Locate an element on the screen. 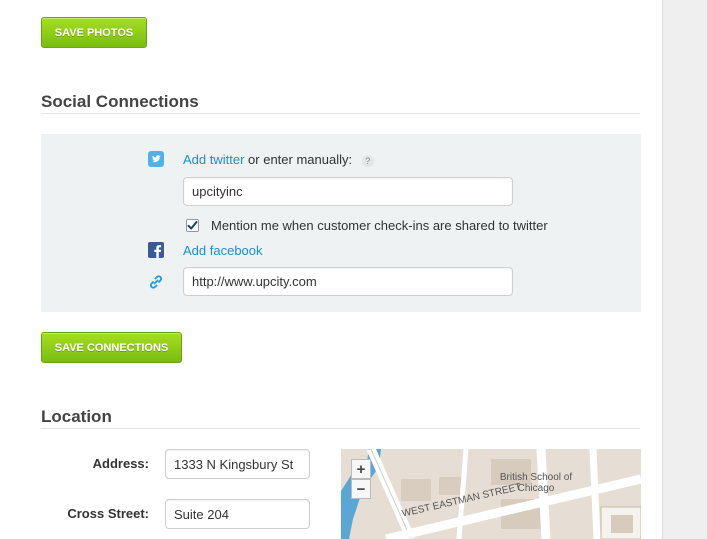 This screenshot has height=539, width=707. link-icon is located at coordinates (156, 282).